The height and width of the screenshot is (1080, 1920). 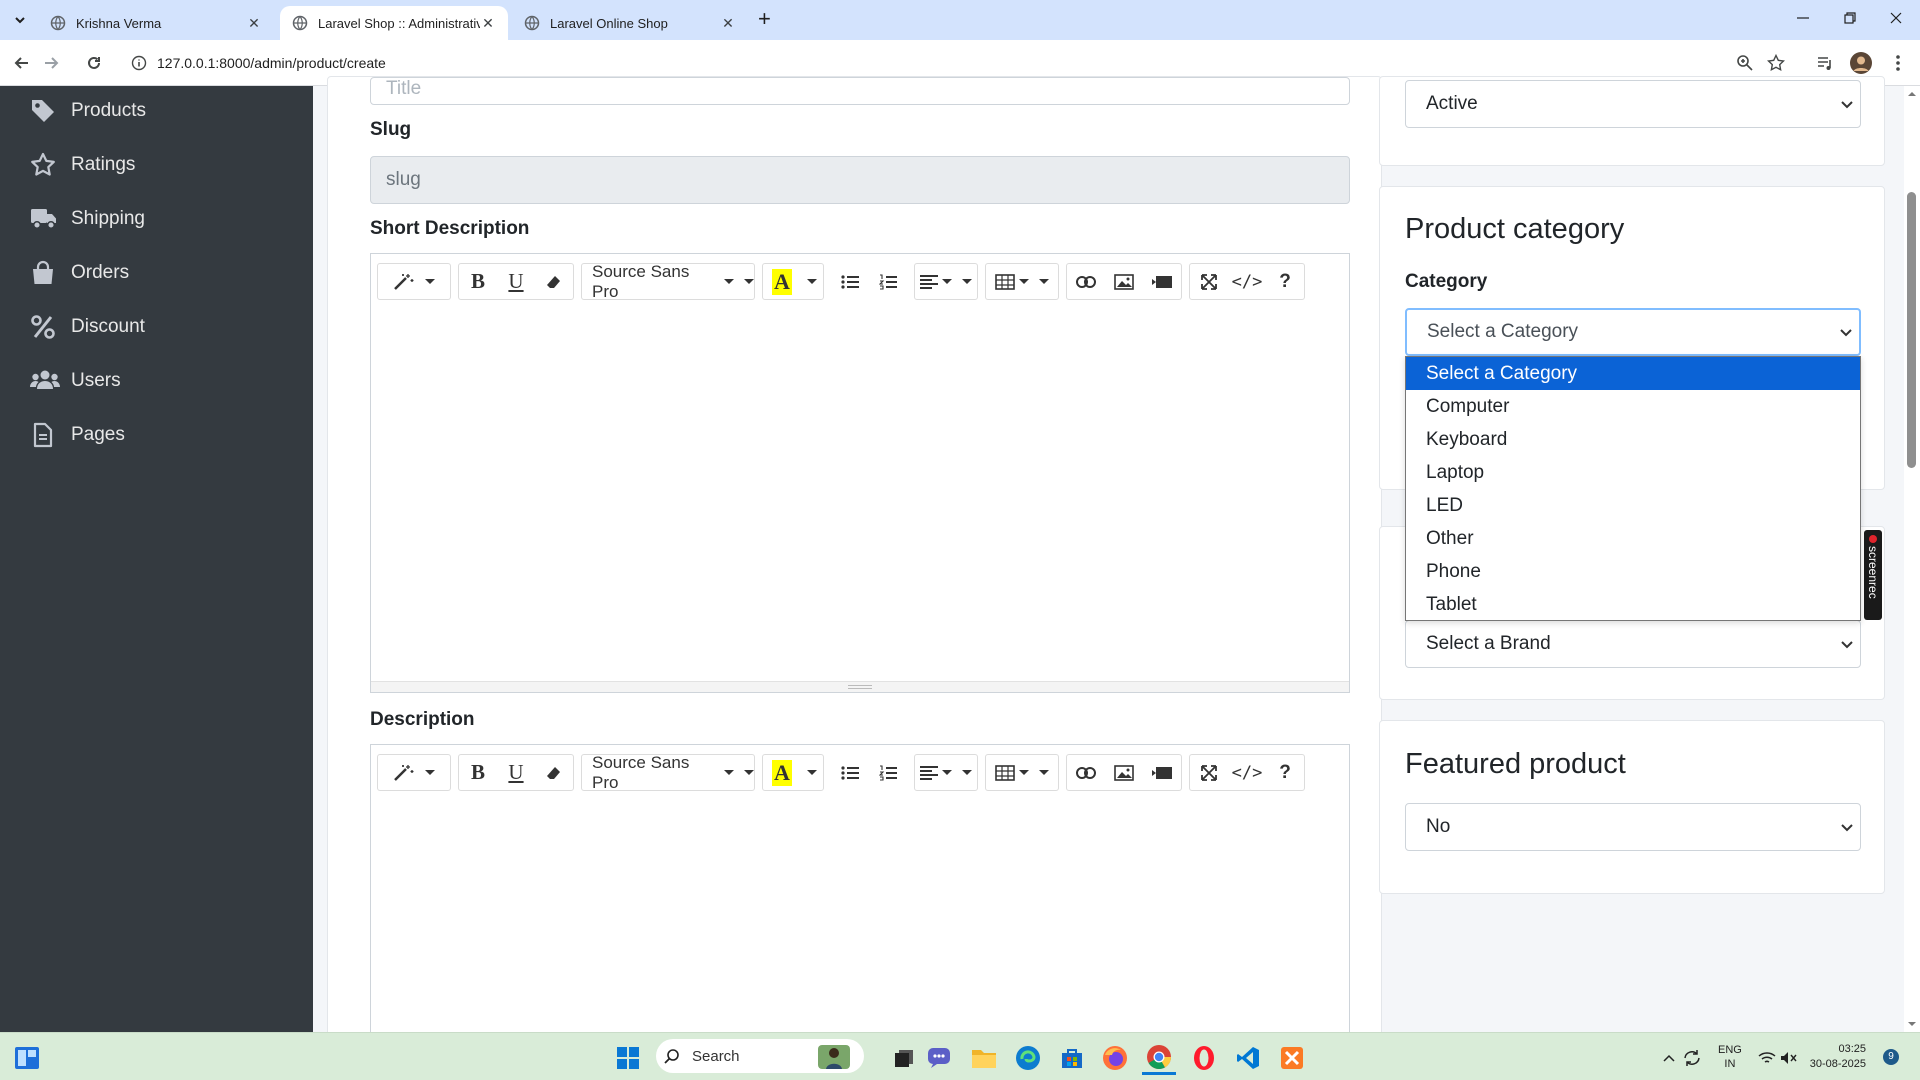 I want to click on teams-chat-icon, so click(x=939, y=1058).